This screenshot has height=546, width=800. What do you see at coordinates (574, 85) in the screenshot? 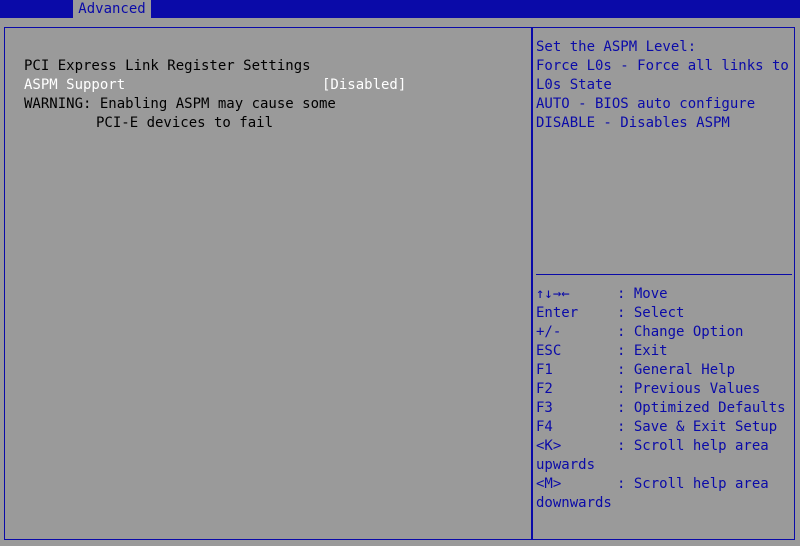
I see `help-line: L0s State` at bounding box center [574, 85].